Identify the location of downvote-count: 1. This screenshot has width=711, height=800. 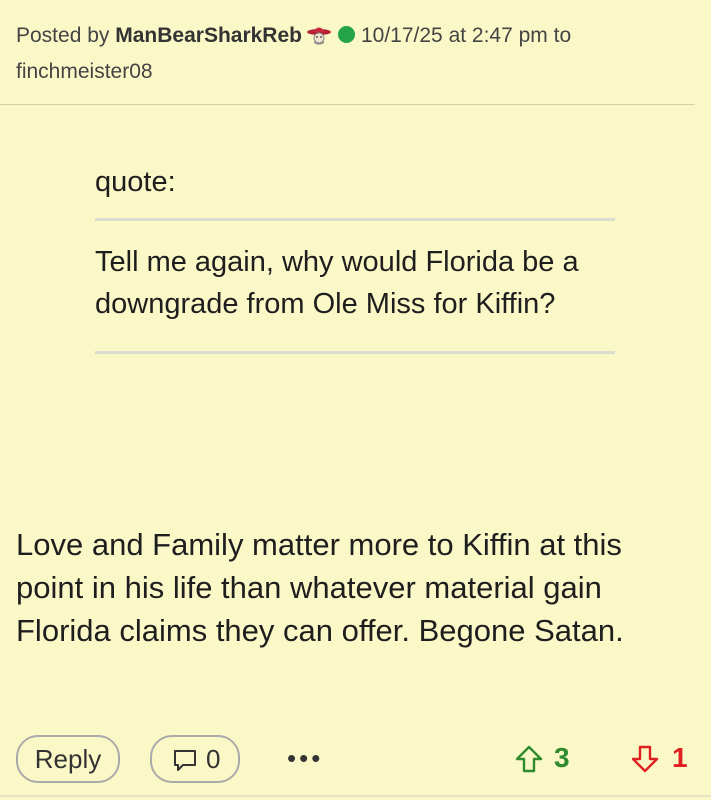
(680, 757).